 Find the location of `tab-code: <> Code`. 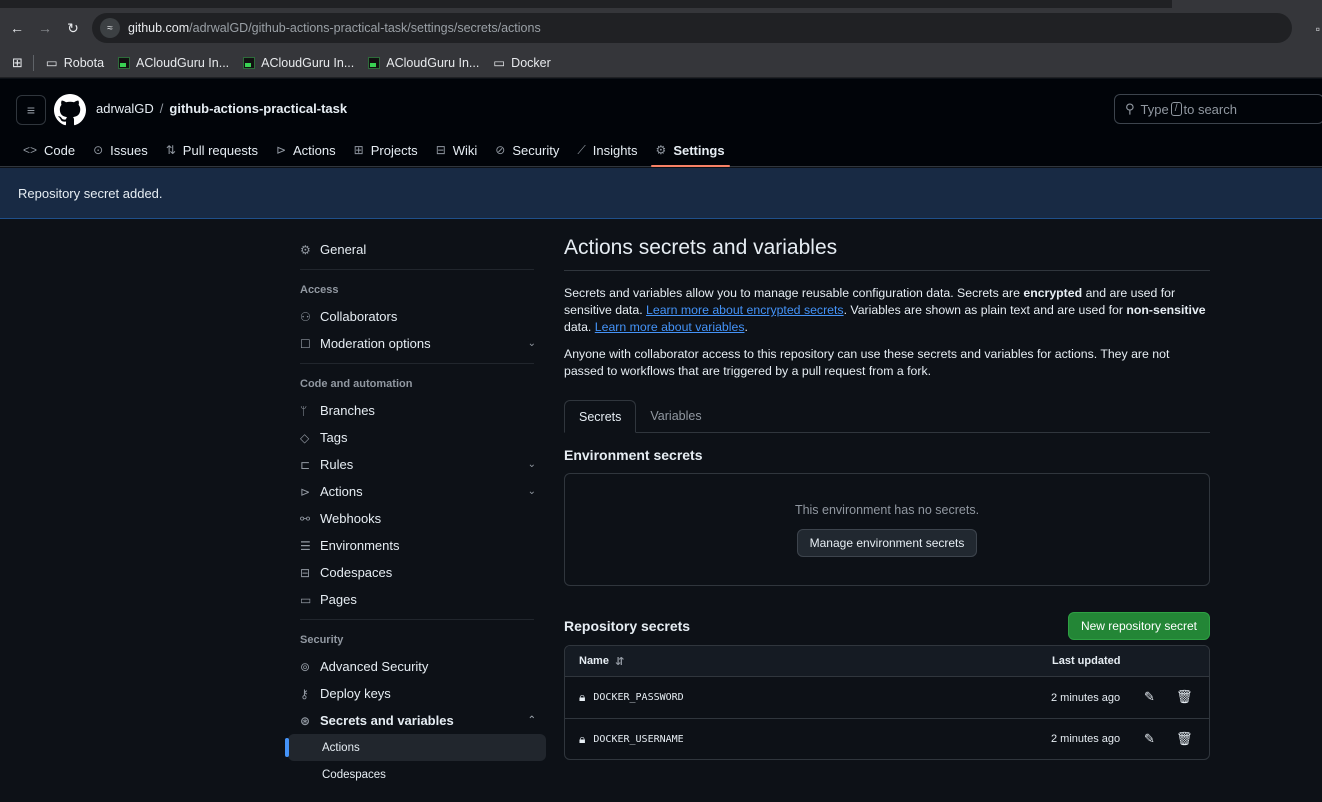

tab-code: <> Code is located at coordinates (49, 150).